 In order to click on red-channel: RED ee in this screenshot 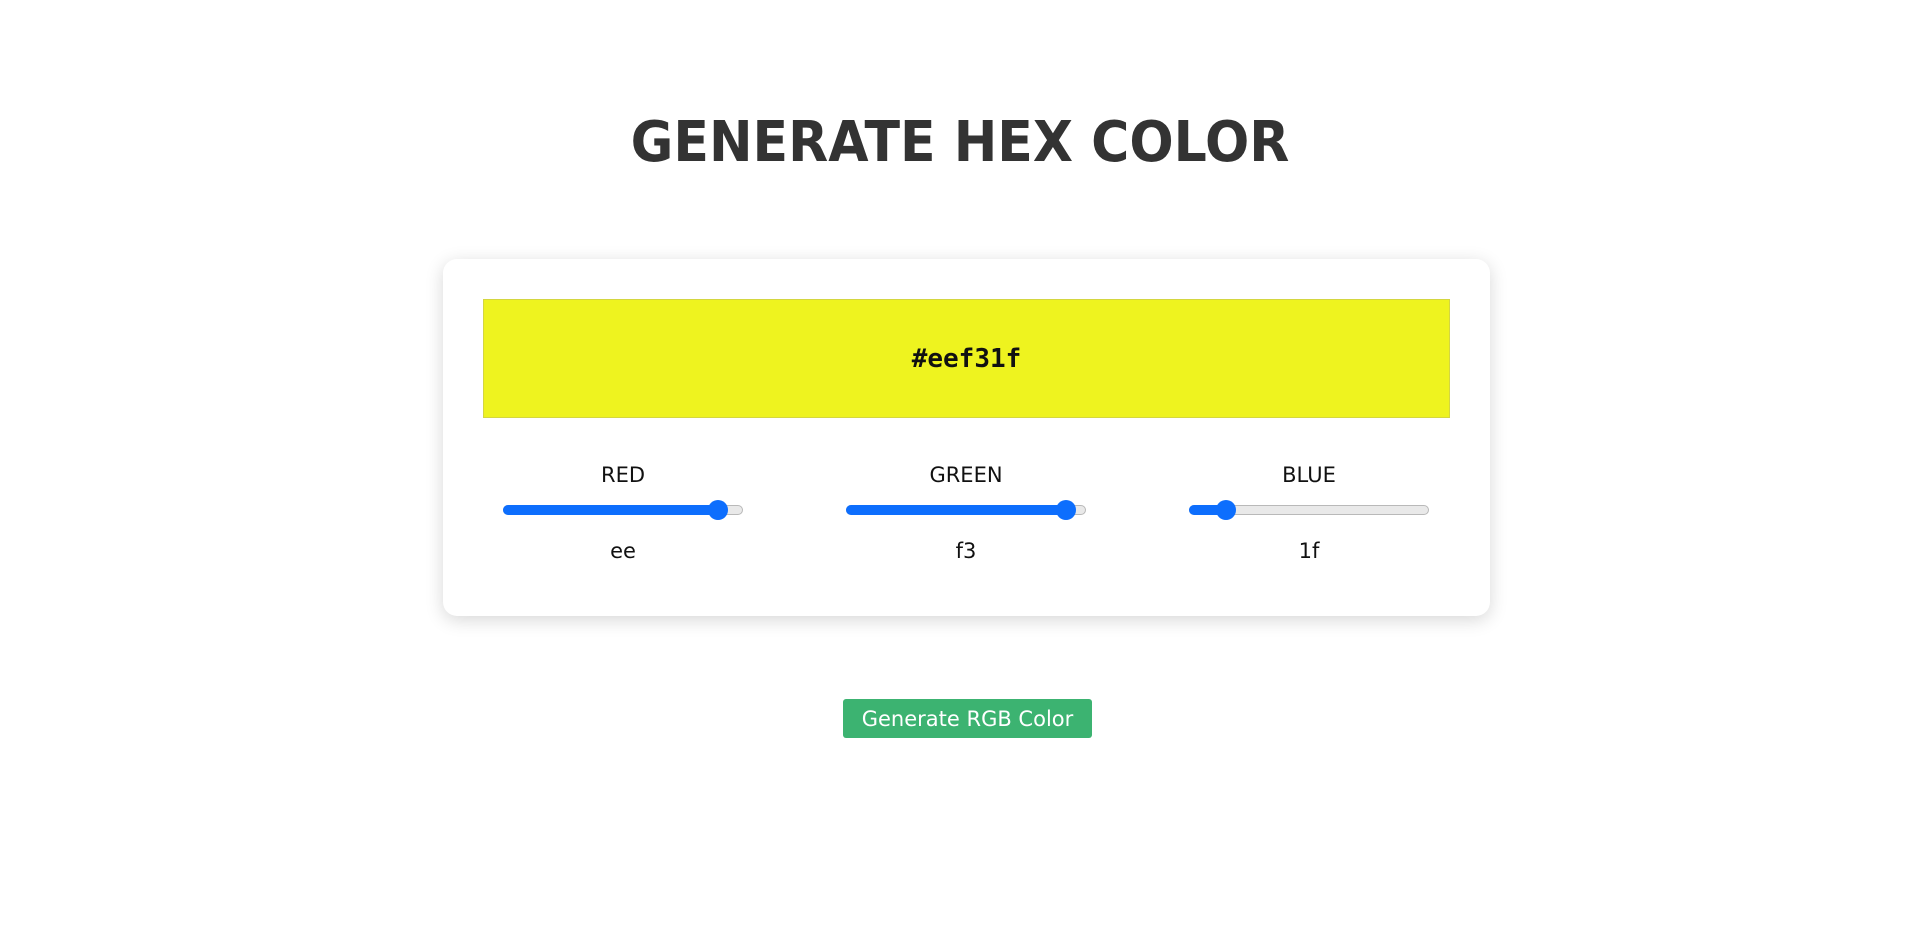, I will do `click(623, 513)`.